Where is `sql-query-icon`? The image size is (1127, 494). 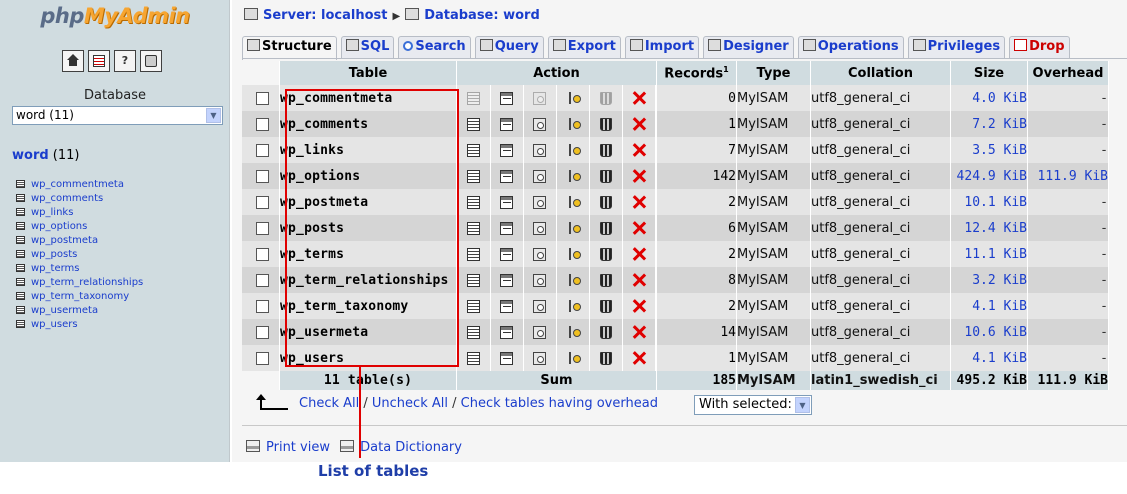 sql-query-icon is located at coordinates (99, 61).